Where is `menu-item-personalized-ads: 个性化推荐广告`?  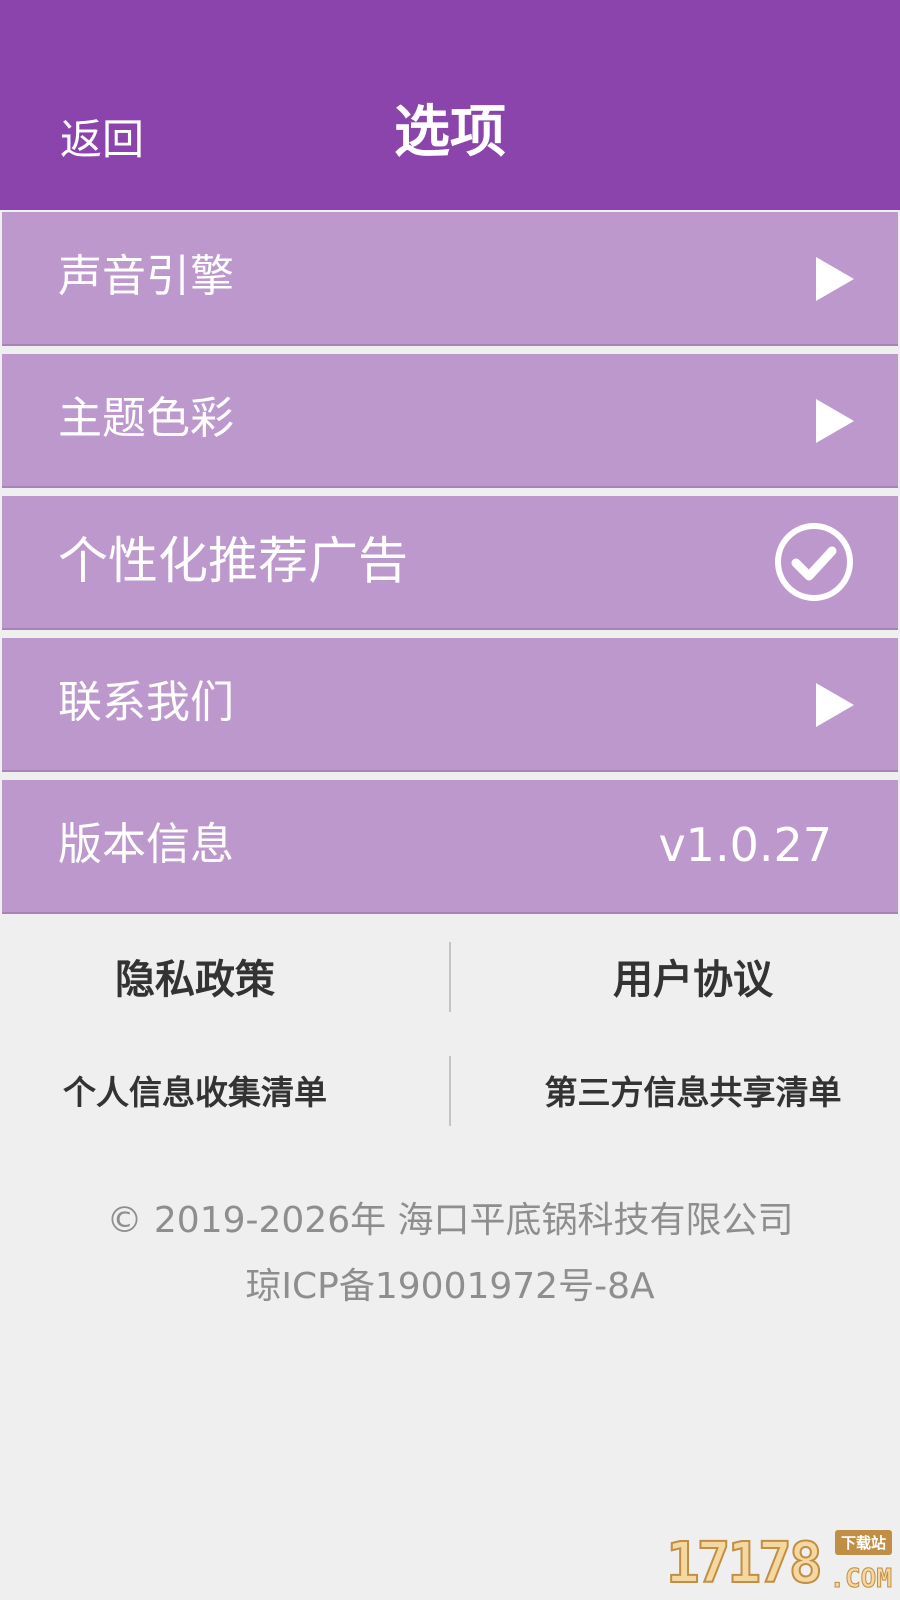 menu-item-personalized-ads: 个性化推荐广告 is located at coordinates (450, 563).